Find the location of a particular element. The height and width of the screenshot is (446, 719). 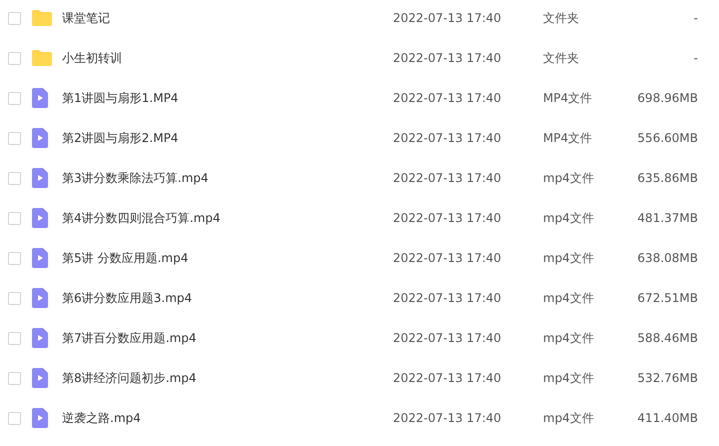

file-name: 第2讲圆与扇形2.MP4 is located at coordinates (227, 138).